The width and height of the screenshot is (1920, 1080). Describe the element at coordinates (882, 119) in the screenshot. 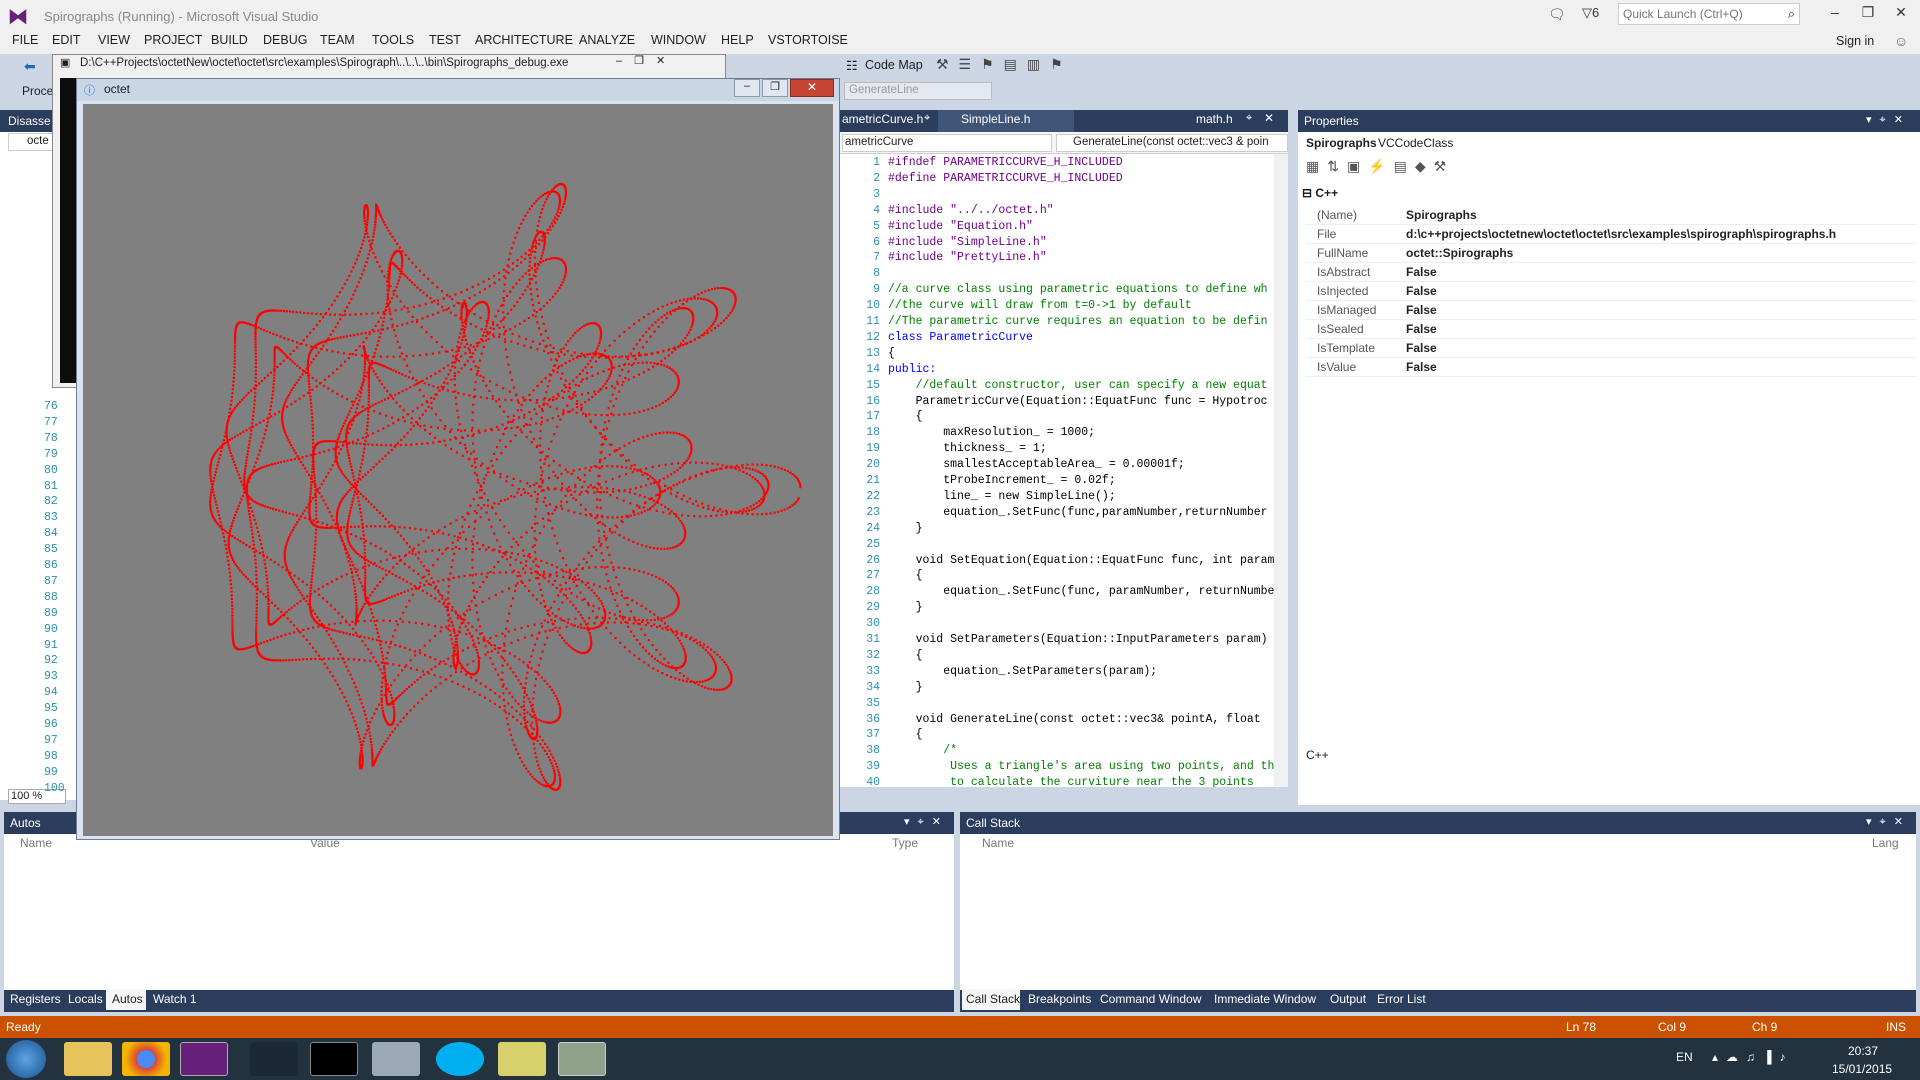

I see `tab-parametric-curve: ametricCurve.h` at that location.